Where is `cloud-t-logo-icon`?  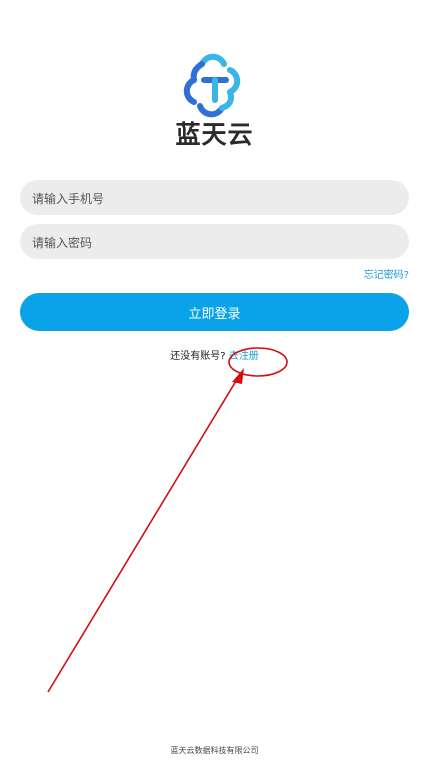 cloud-t-logo-icon is located at coordinates (211, 85).